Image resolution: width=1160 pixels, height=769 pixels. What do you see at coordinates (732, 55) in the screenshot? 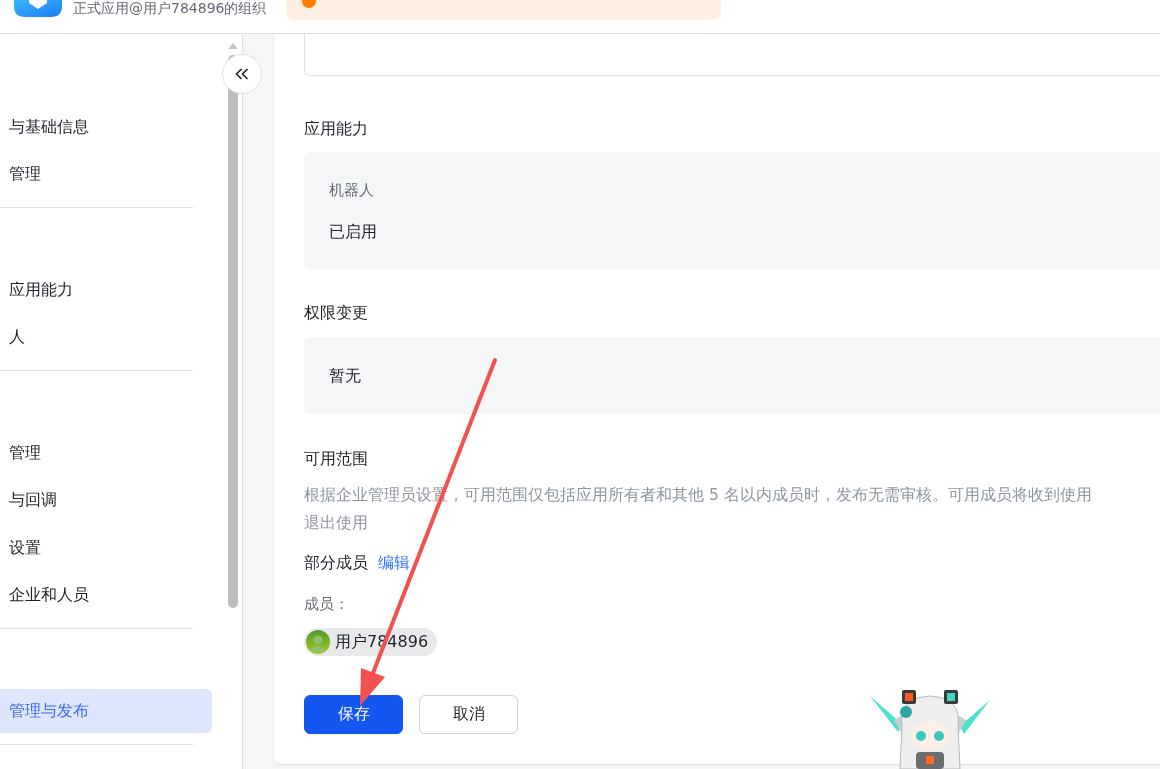
I see `input-field` at bounding box center [732, 55].